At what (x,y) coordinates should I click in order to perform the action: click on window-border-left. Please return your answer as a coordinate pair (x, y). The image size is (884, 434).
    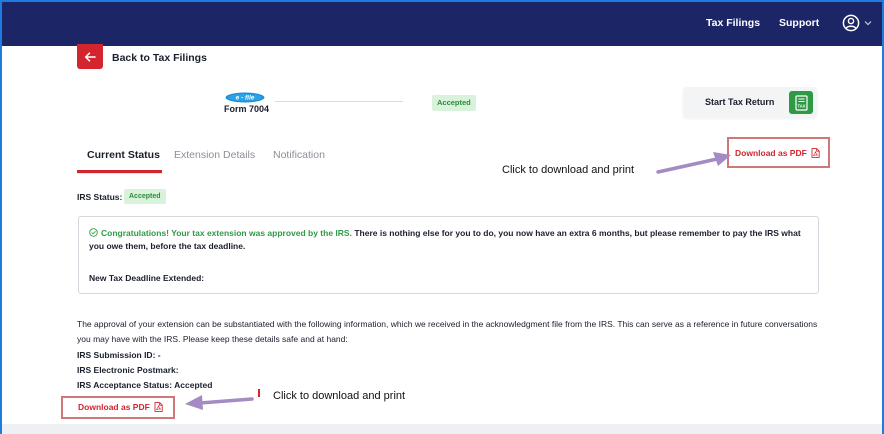
    Looking at the image, I should click on (1, 217).